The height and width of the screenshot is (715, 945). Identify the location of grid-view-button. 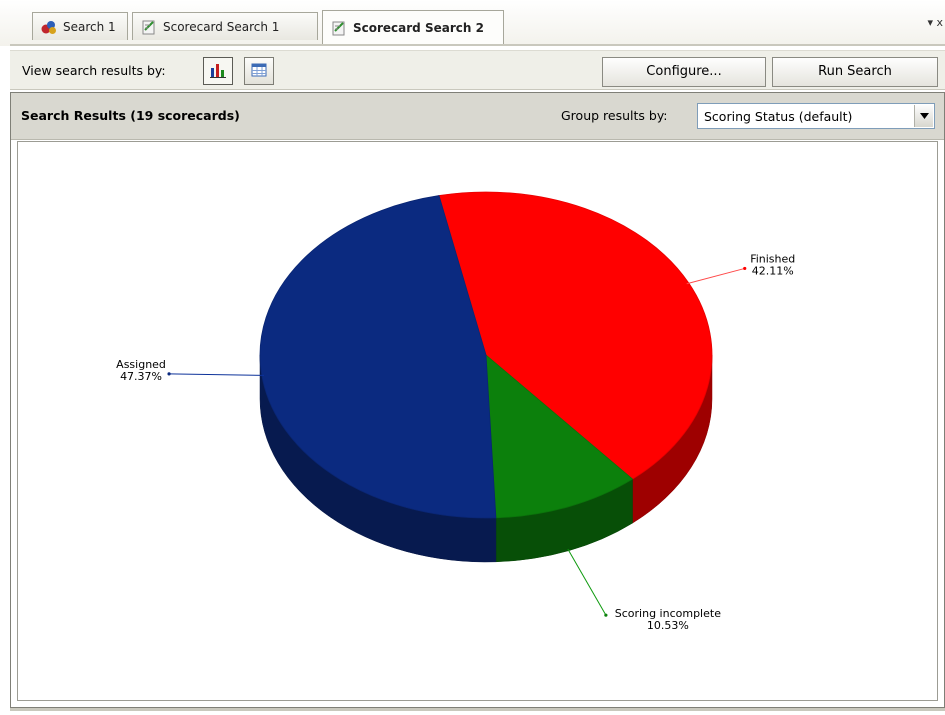
(259, 71).